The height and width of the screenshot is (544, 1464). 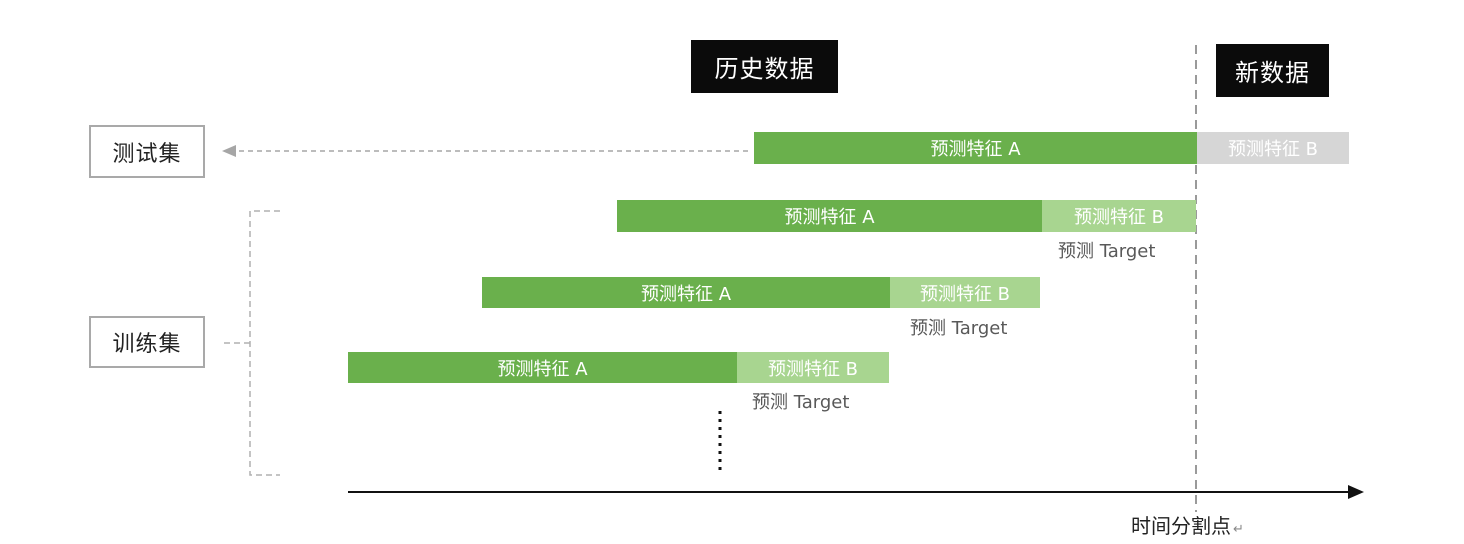 I want to click on train-row-2-feature-a-bar: 预测特征 A, so click(x=686, y=292).